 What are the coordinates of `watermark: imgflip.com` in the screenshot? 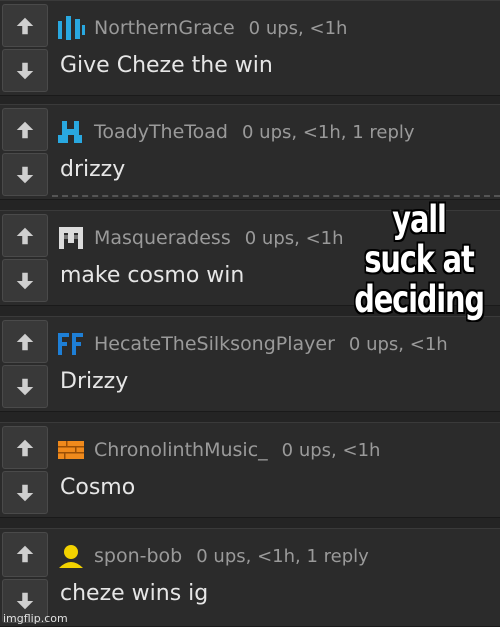 It's located at (35, 618).